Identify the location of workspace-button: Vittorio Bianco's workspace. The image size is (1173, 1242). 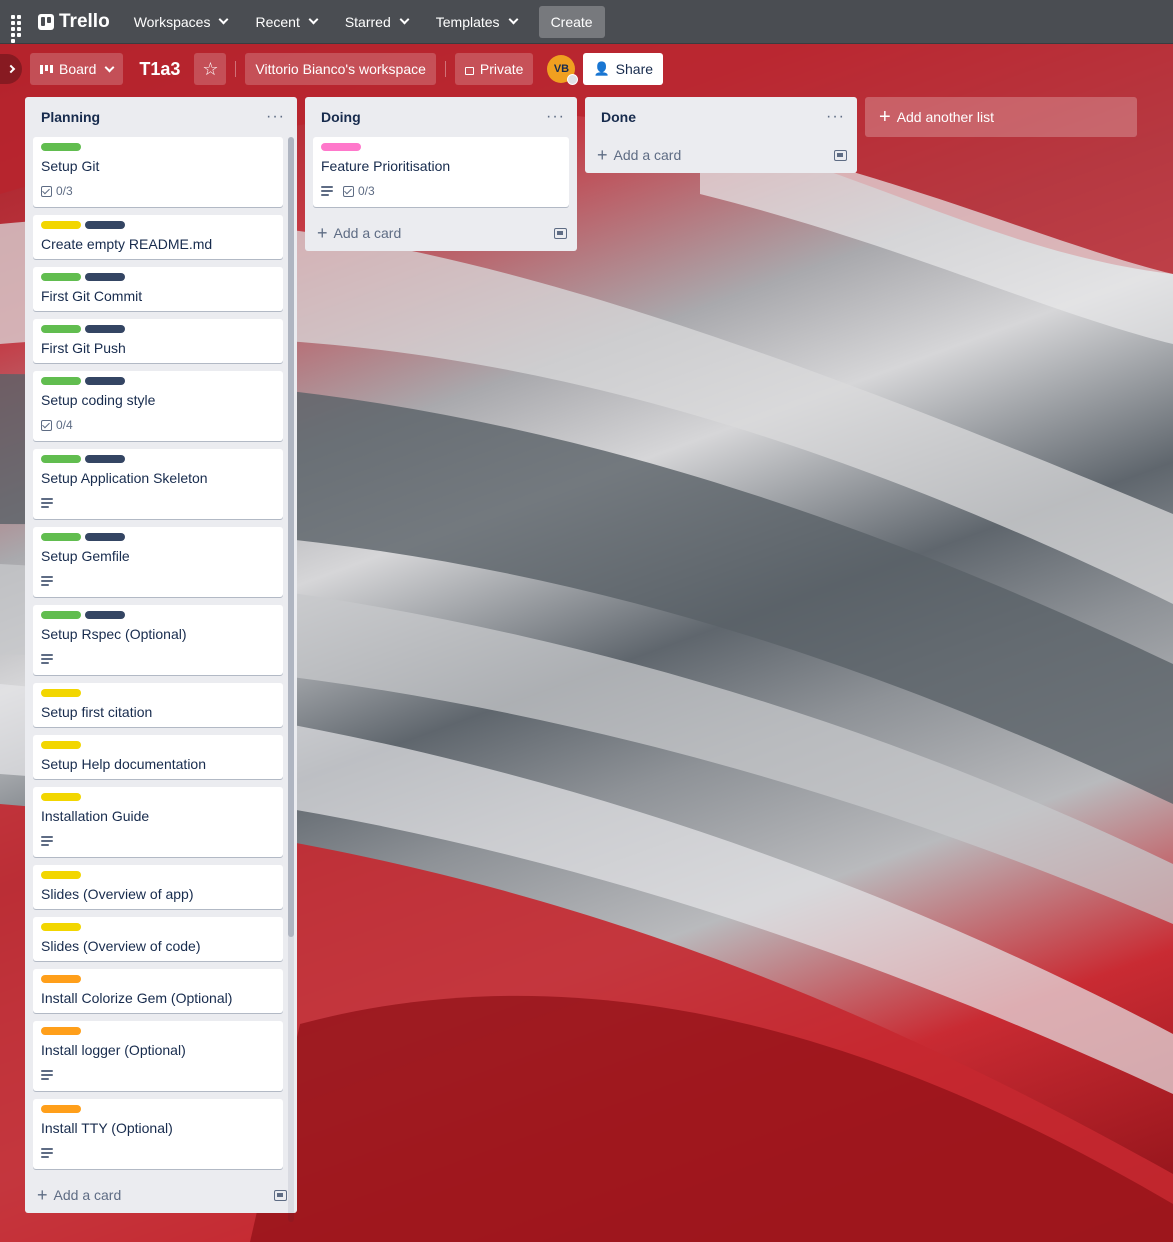
(340, 69).